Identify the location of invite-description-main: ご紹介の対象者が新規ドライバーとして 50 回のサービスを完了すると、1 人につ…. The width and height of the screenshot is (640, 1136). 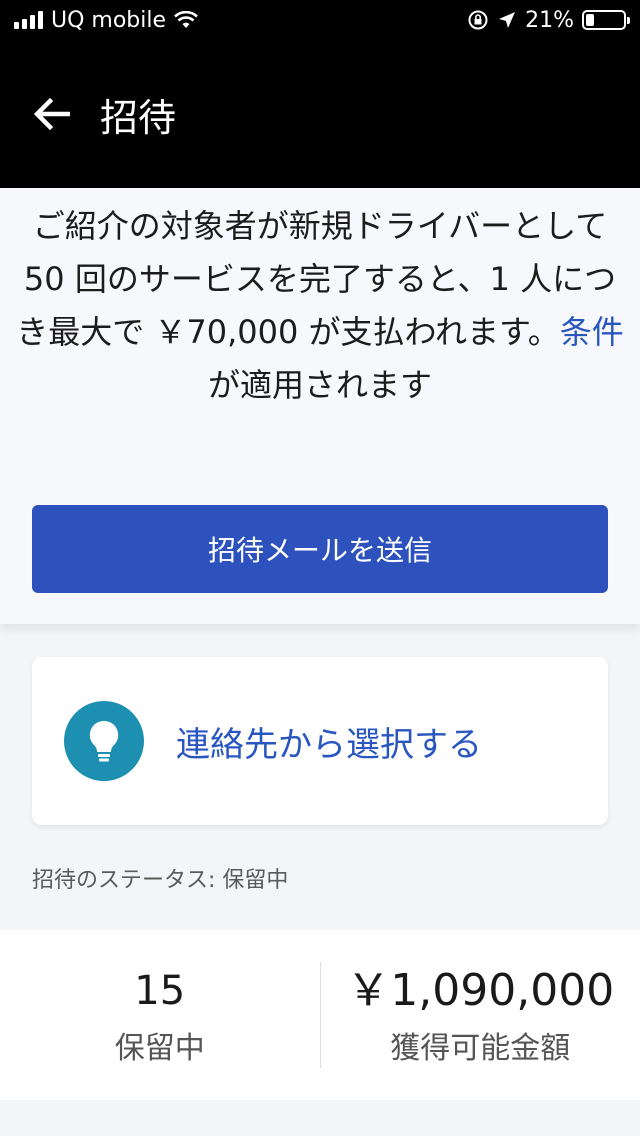
(316, 279).